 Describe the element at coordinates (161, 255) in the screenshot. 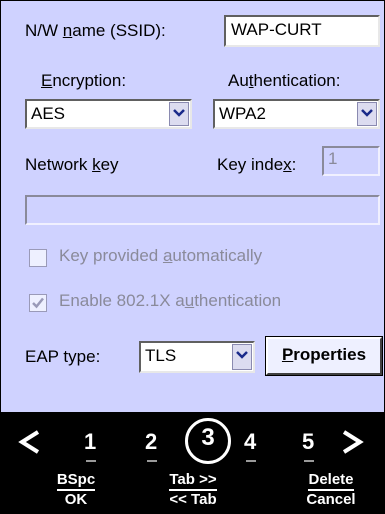

I see `key-auto-label: Key provided automatically` at that location.